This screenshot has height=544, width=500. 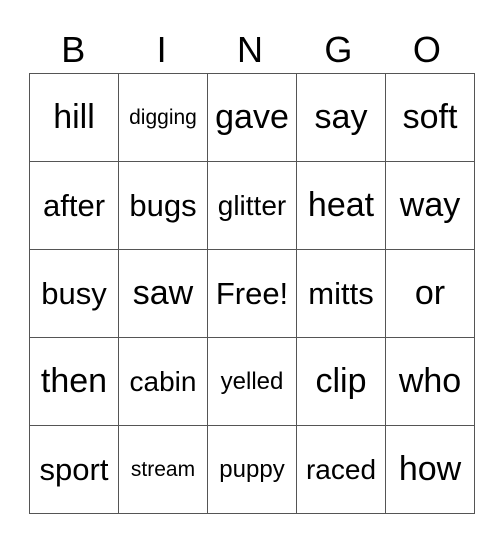 What do you see at coordinates (430, 205) in the screenshot?
I see `card-cell: way` at bounding box center [430, 205].